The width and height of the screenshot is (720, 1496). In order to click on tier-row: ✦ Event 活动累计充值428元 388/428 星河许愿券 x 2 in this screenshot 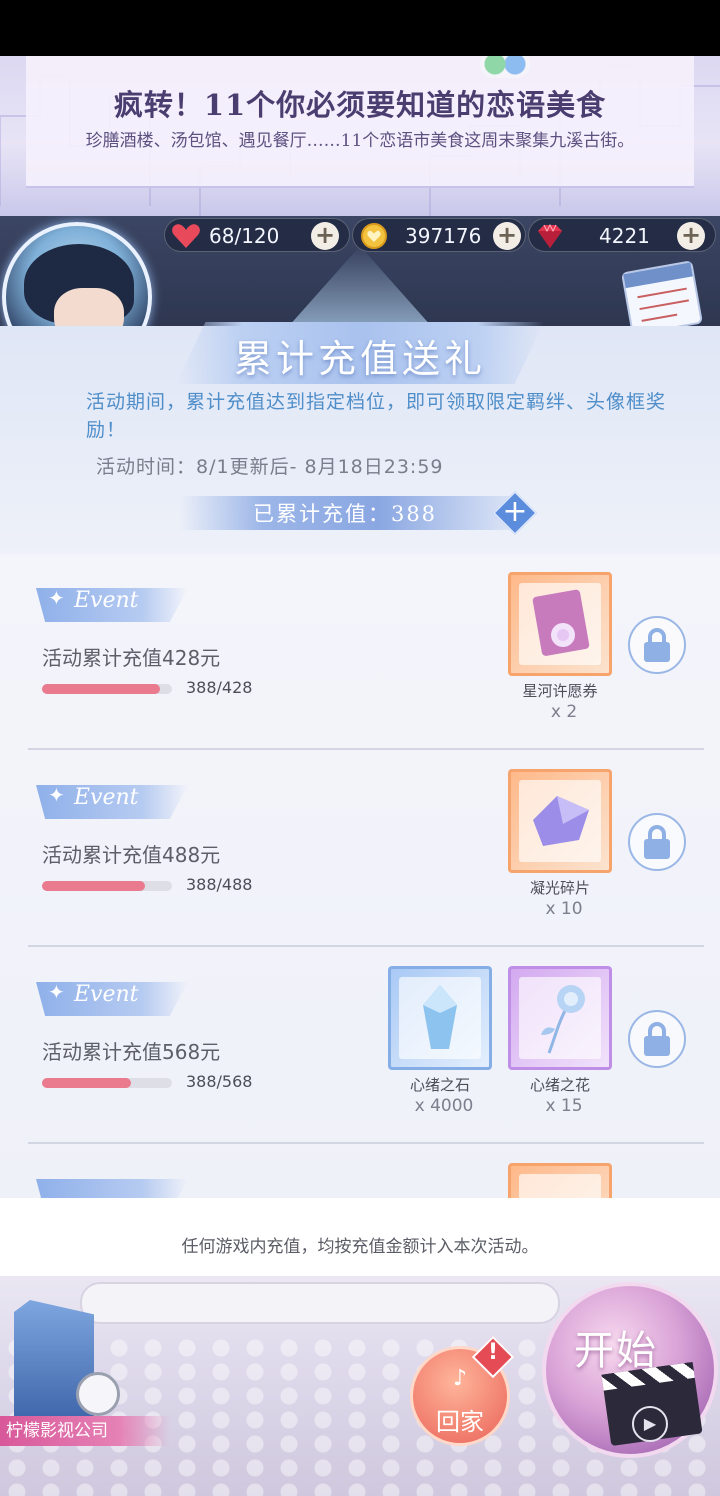, I will do `click(360, 652)`.